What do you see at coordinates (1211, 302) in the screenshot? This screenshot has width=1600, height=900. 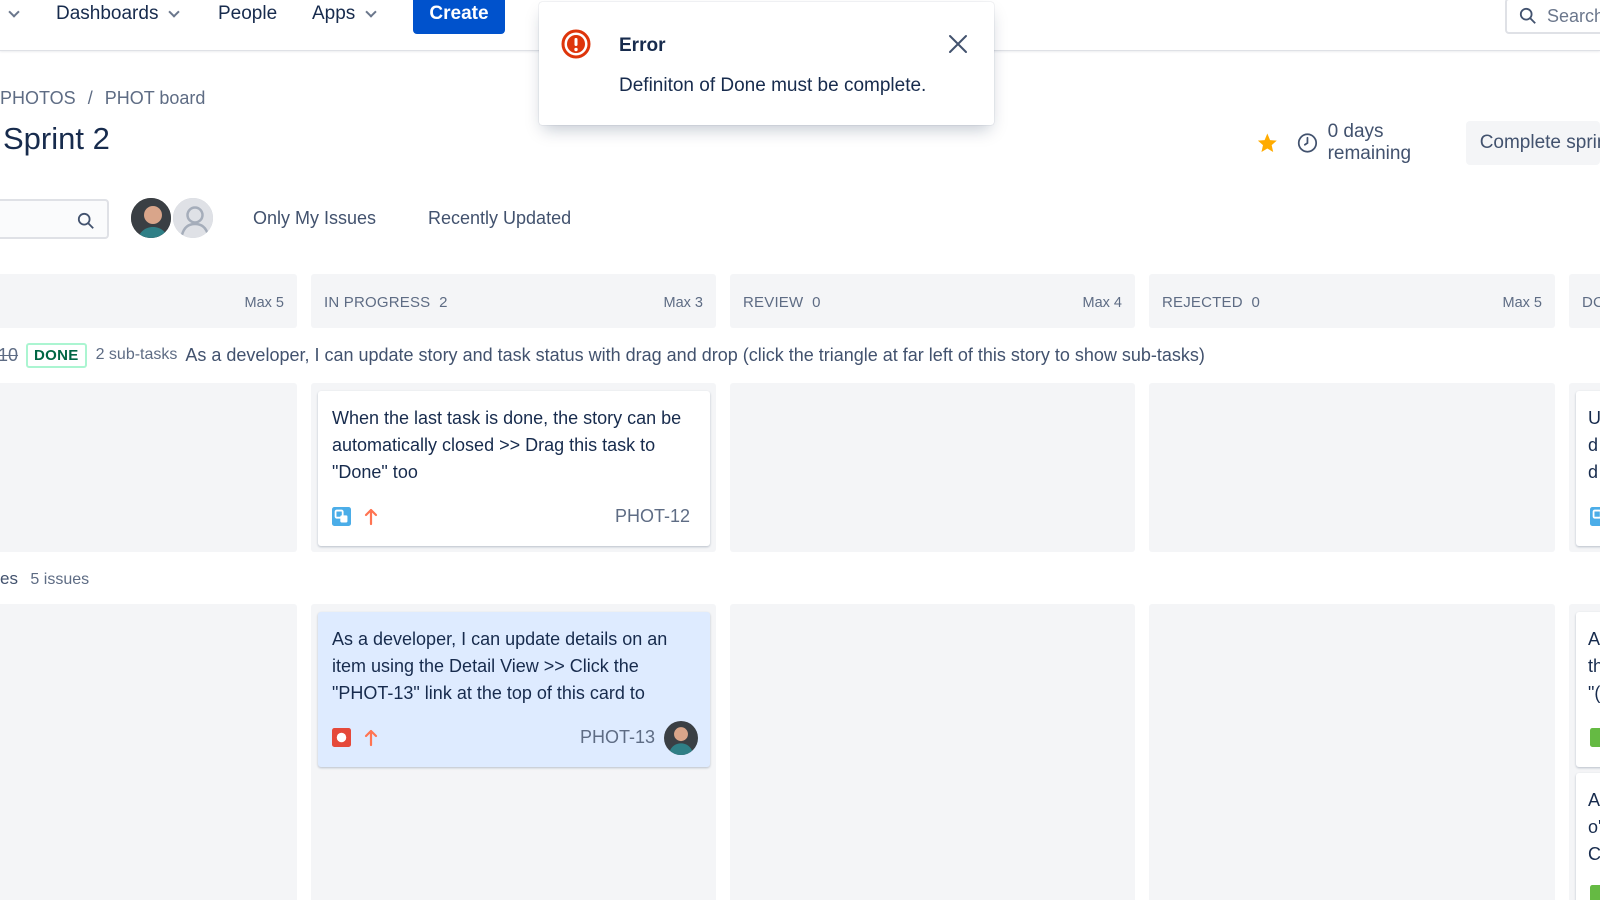 I see `column-name: REJECTED 0` at bounding box center [1211, 302].